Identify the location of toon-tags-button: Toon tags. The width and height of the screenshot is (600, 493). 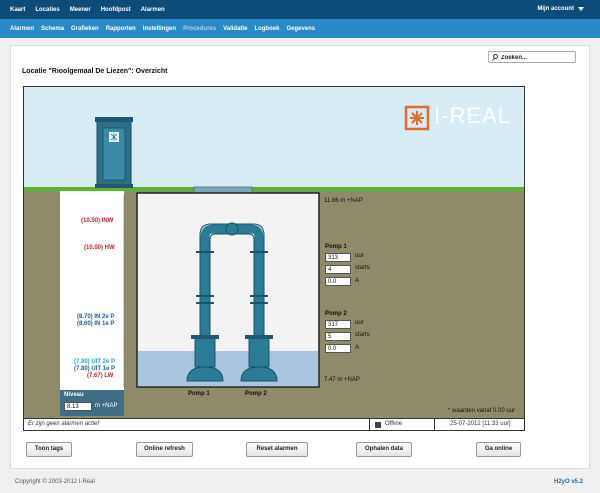
(49, 449).